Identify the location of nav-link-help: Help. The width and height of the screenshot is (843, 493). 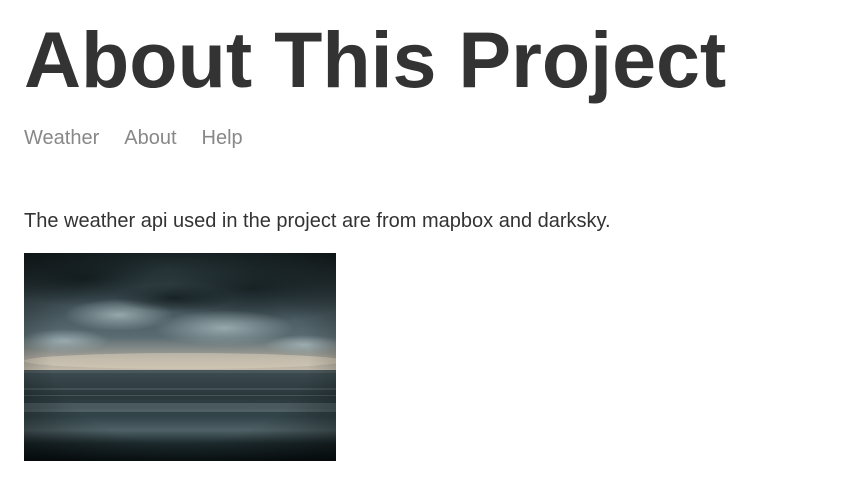
(222, 138).